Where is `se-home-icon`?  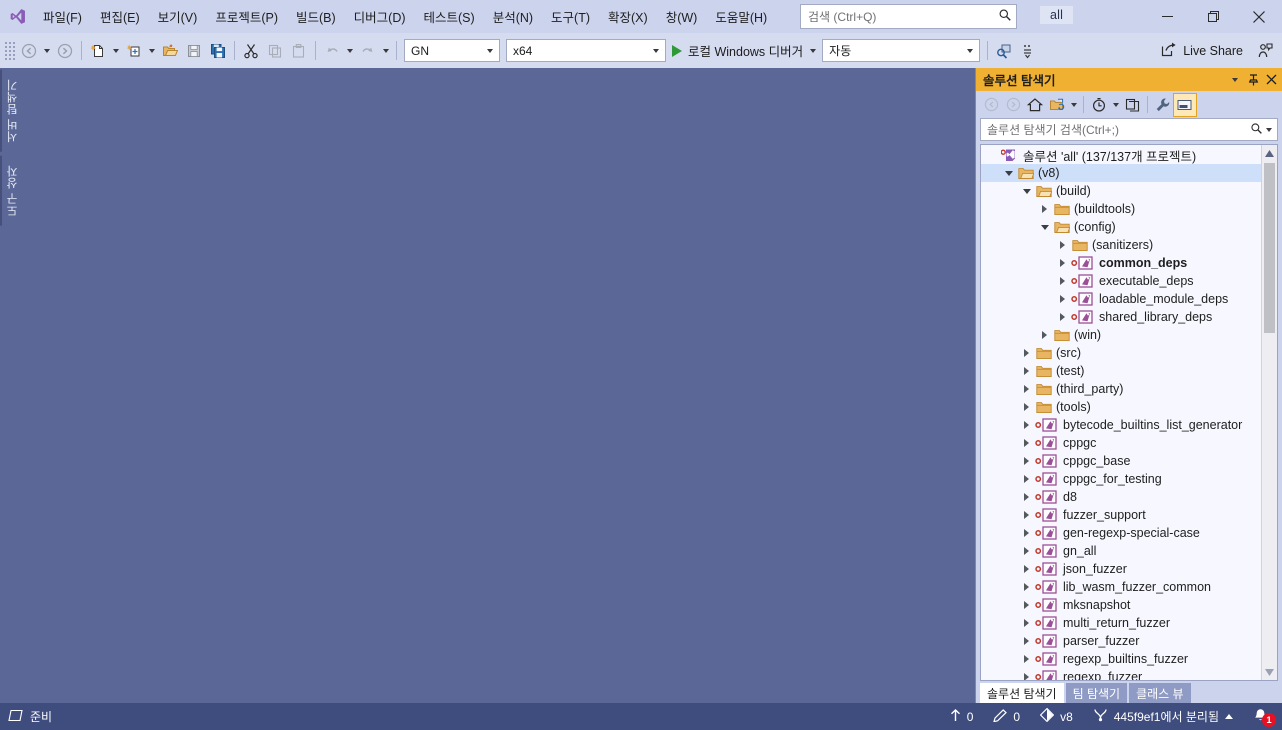 se-home-icon is located at coordinates (1035, 105).